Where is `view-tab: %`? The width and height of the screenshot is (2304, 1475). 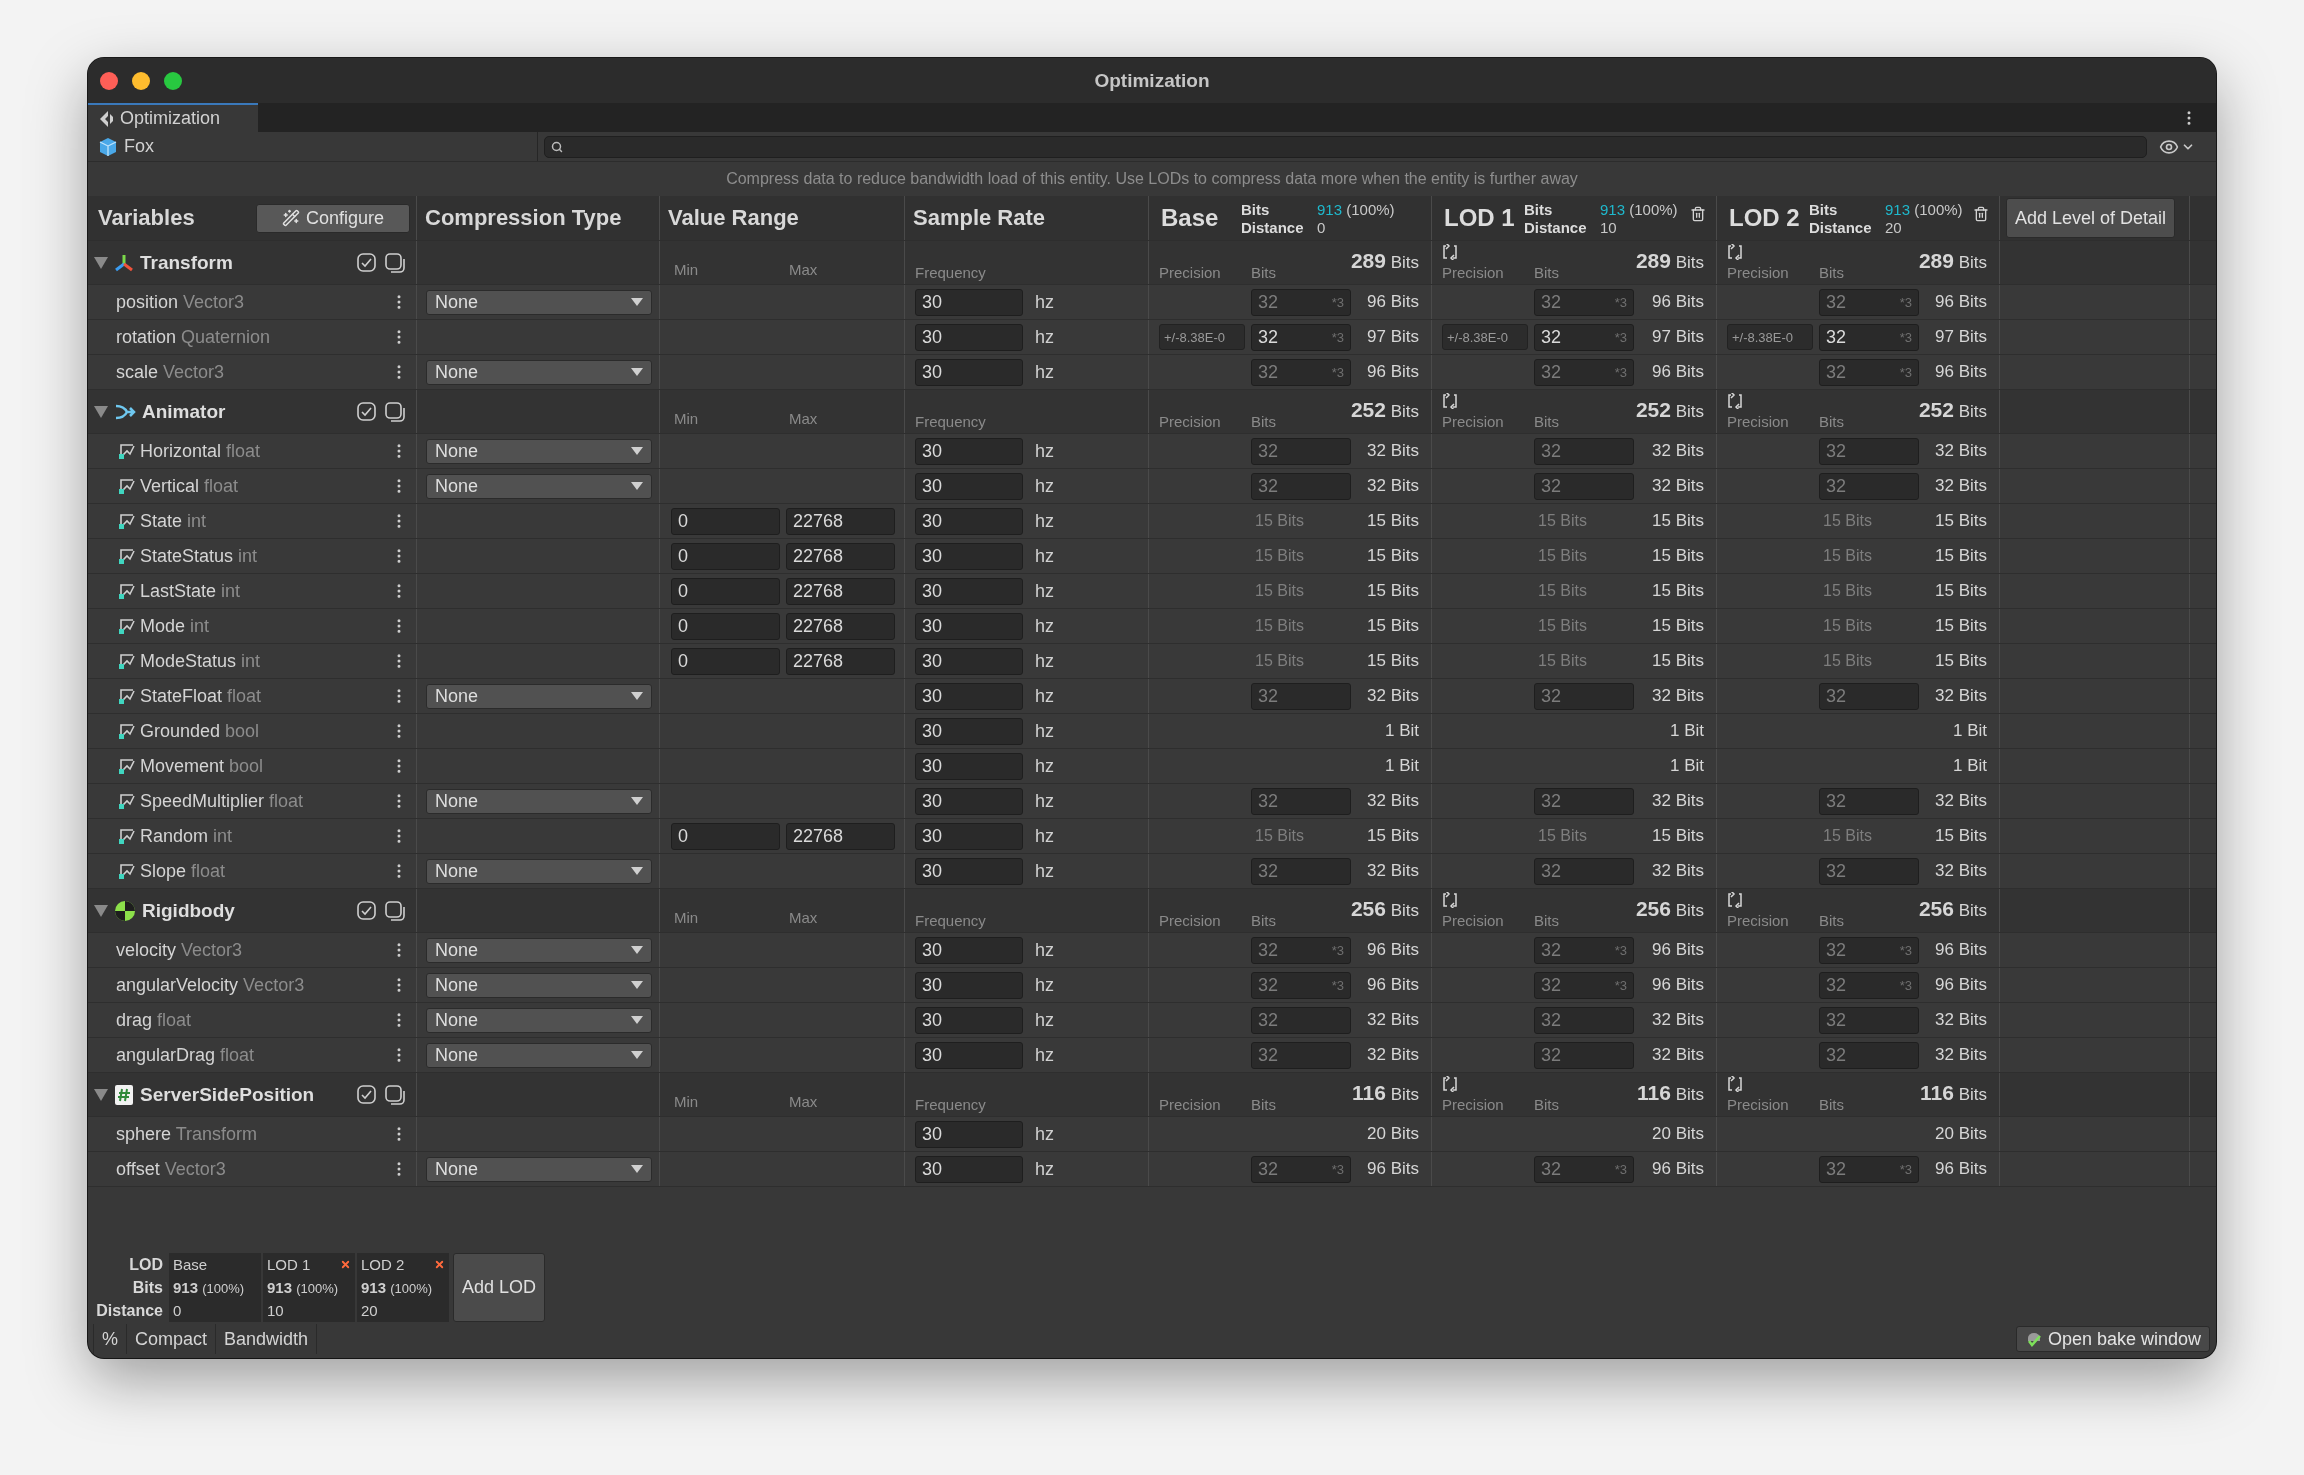
view-tab: % is located at coordinates (110, 1339).